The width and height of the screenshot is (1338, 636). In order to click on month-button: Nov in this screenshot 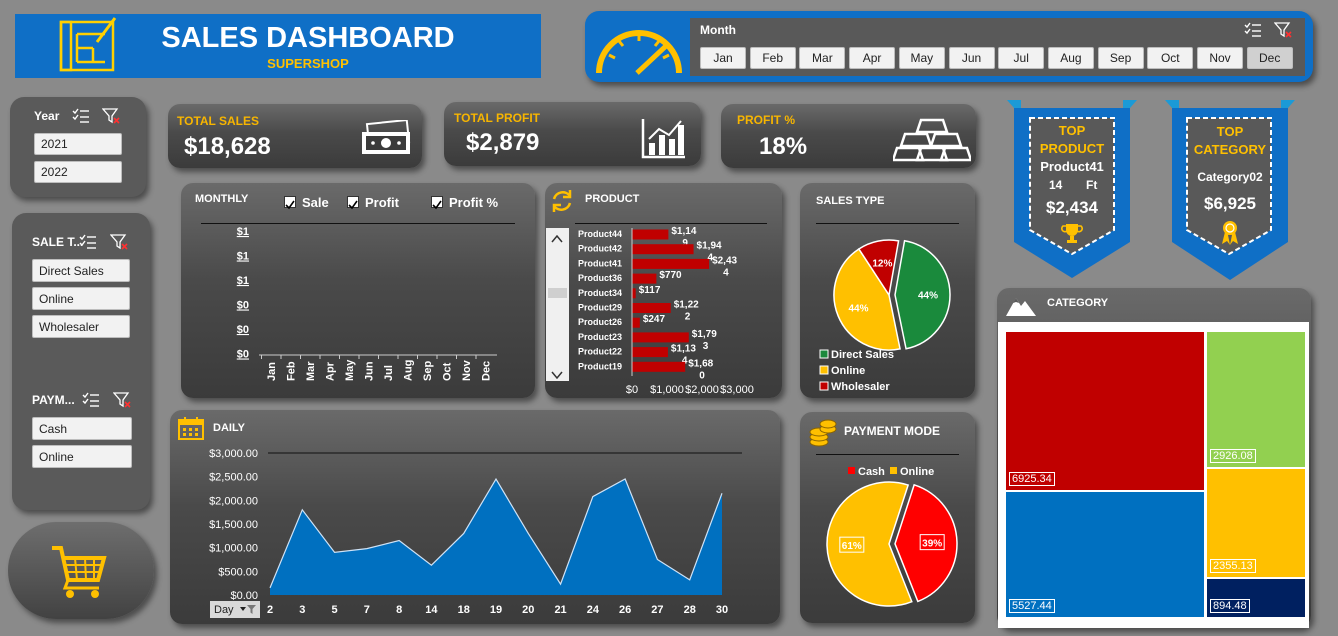, I will do `click(1220, 58)`.